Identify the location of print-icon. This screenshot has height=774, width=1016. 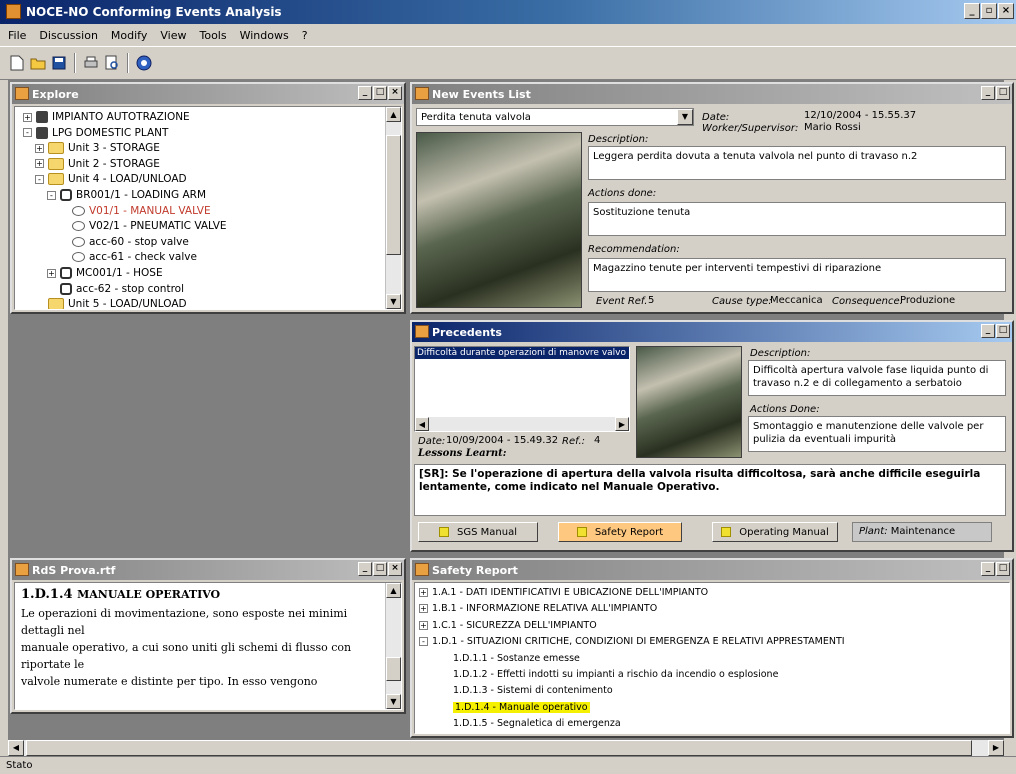
(91, 63).